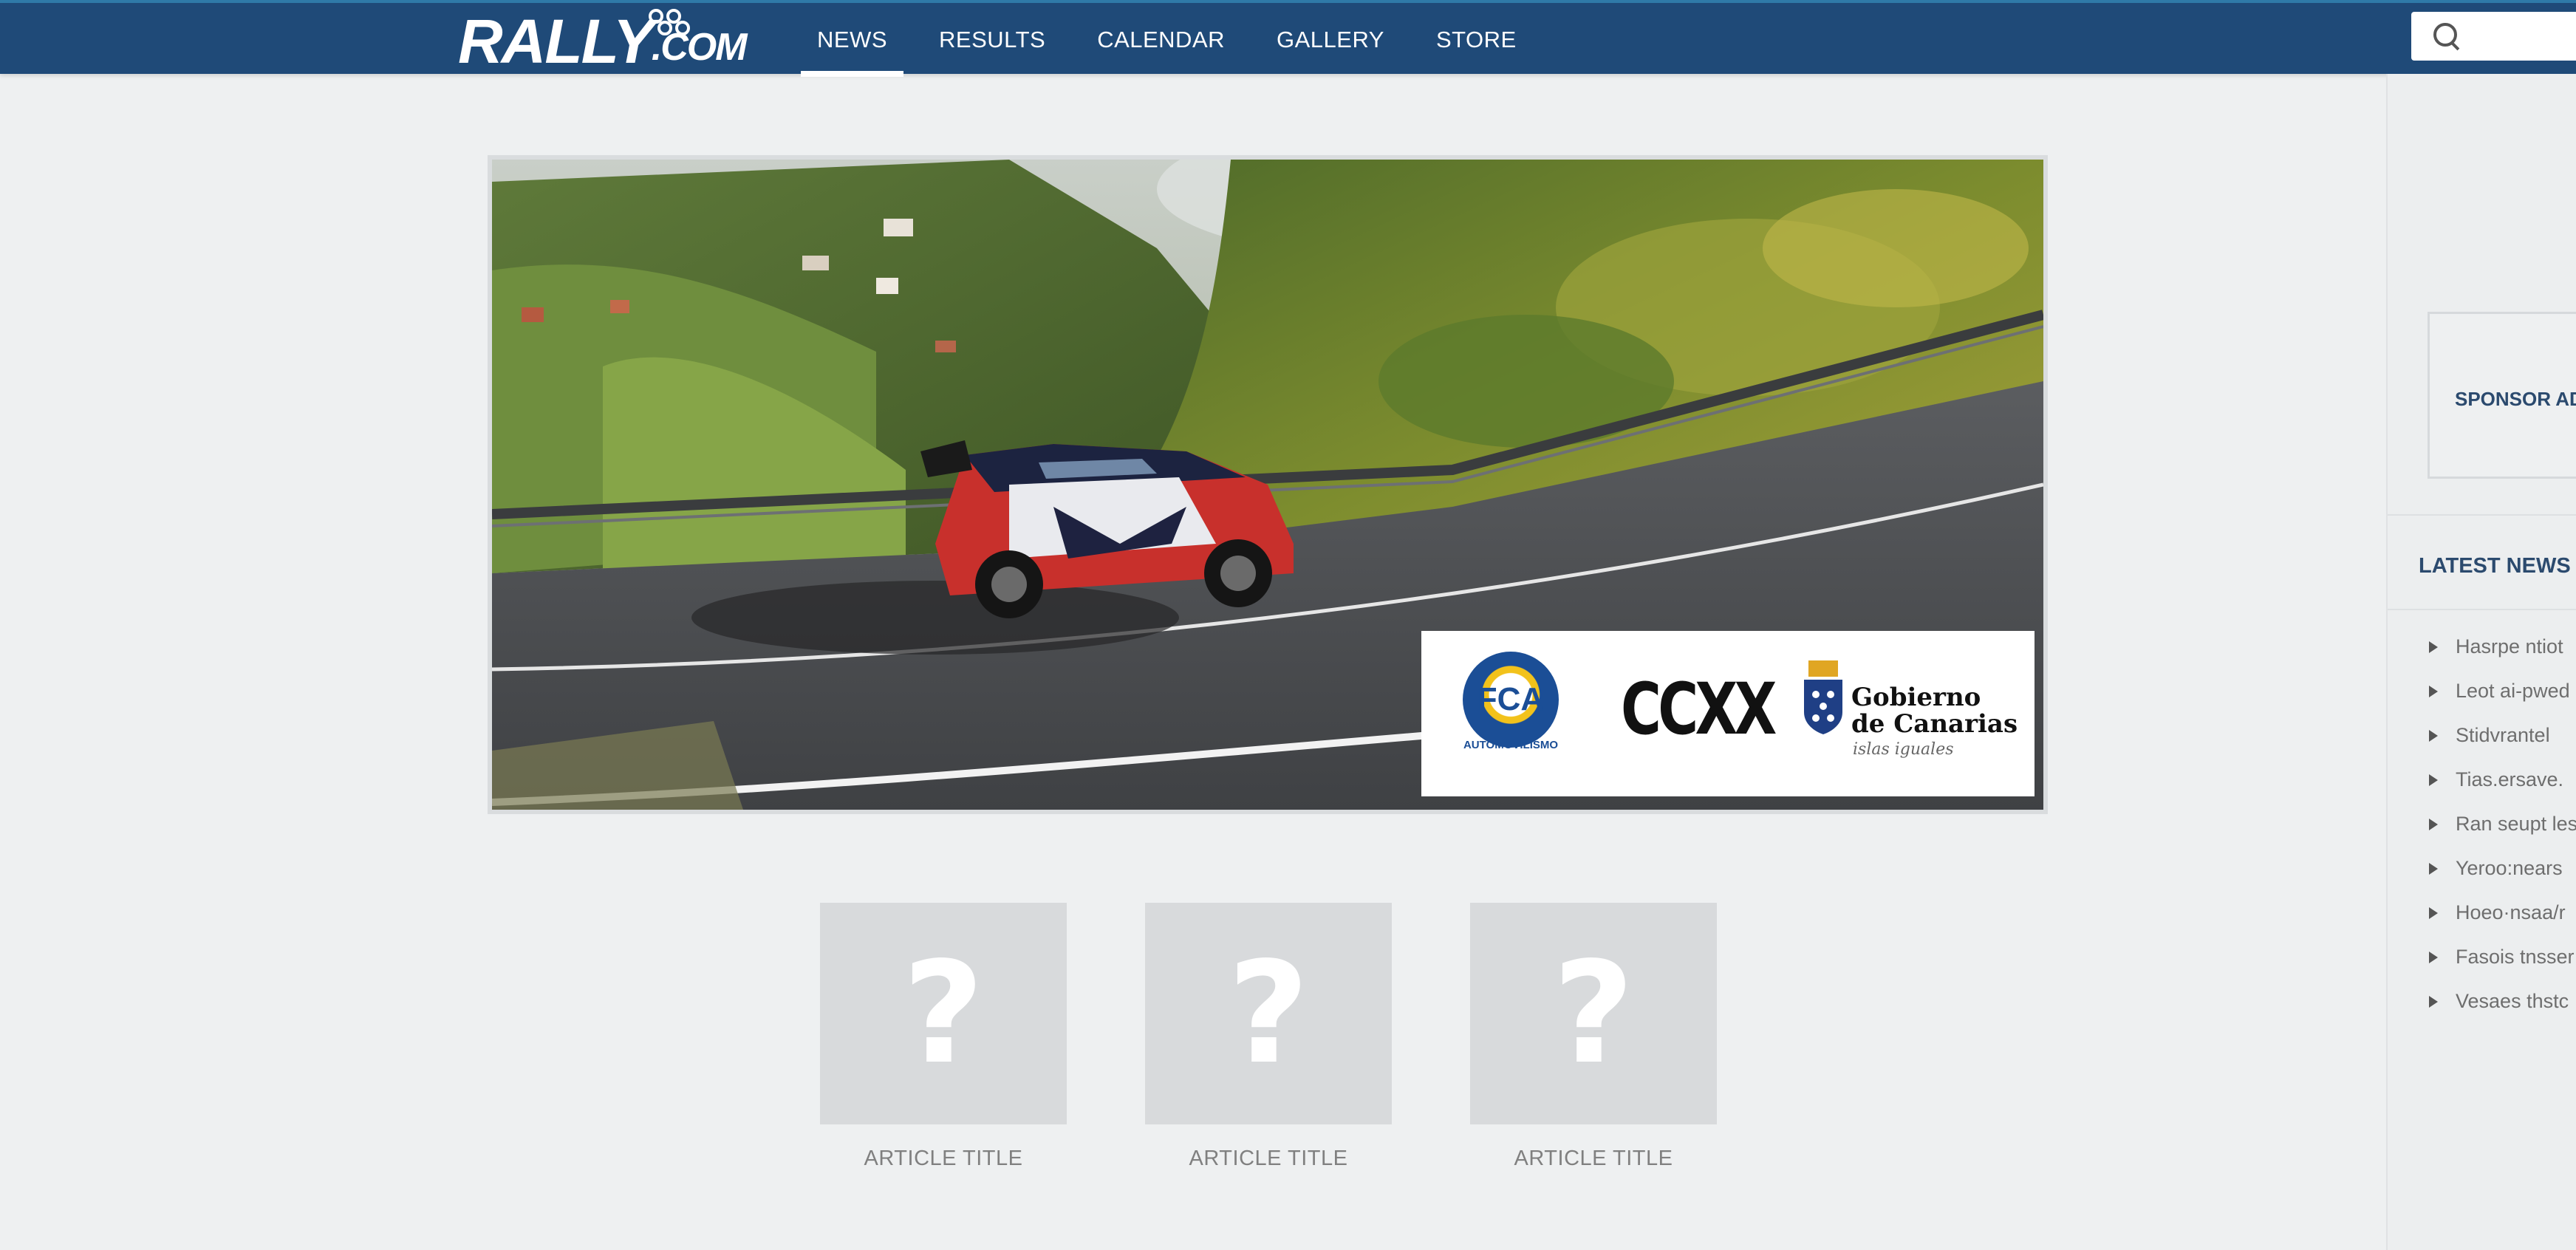 Image resolution: width=2576 pixels, height=1250 pixels. Describe the element at coordinates (1476, 40) in the screenshot. I see `nav-item-store: STORE` at that location.